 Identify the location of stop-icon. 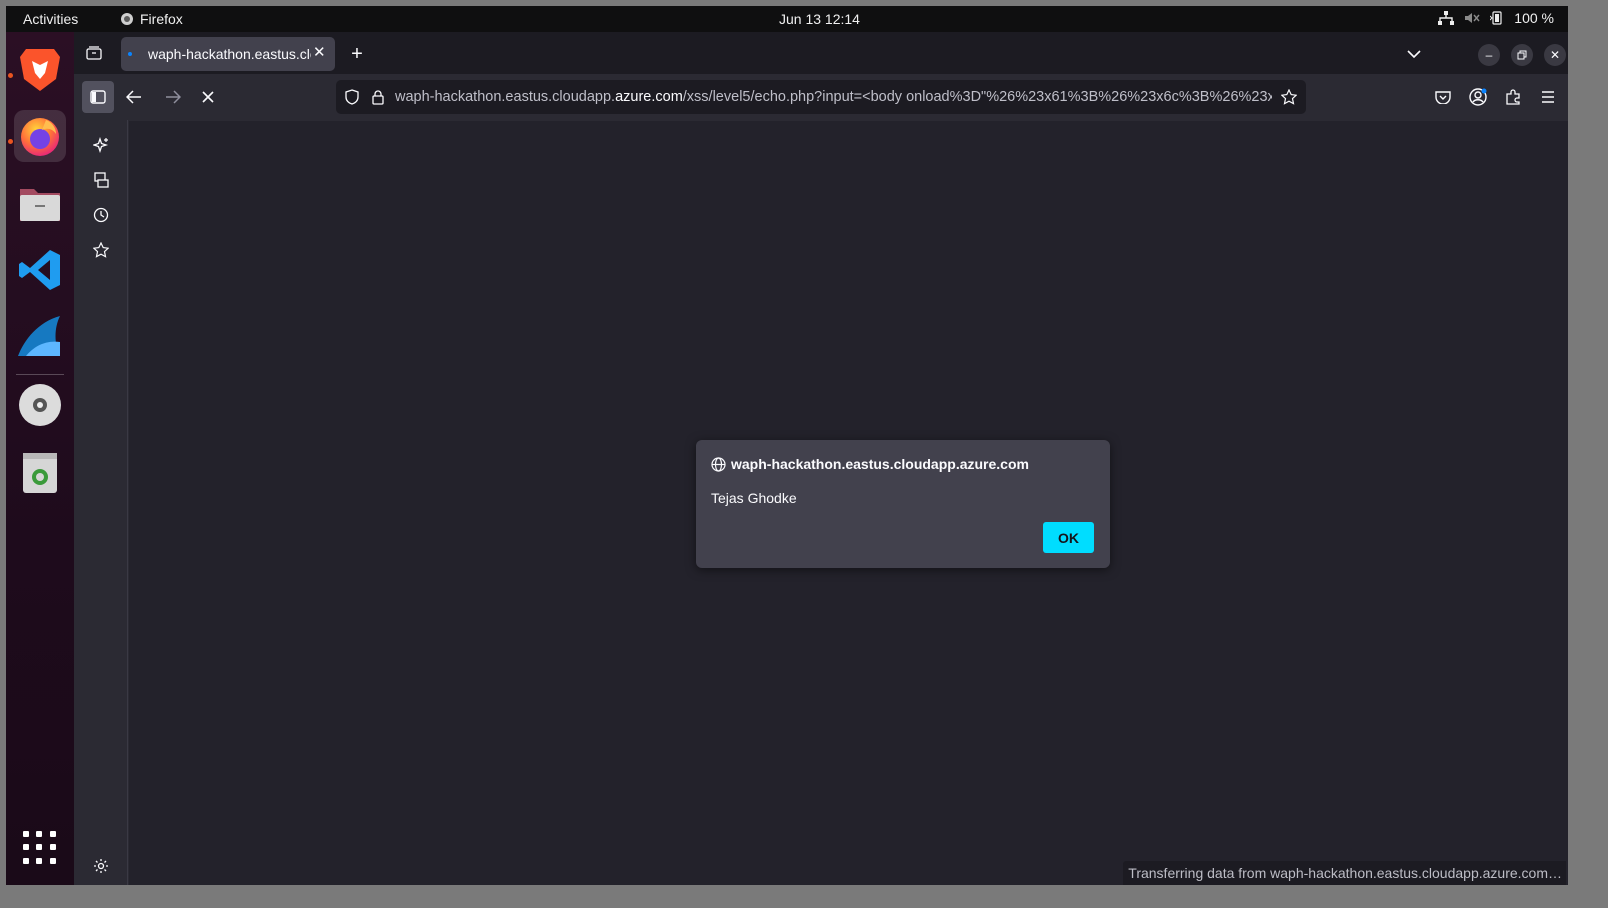
(208, 97).